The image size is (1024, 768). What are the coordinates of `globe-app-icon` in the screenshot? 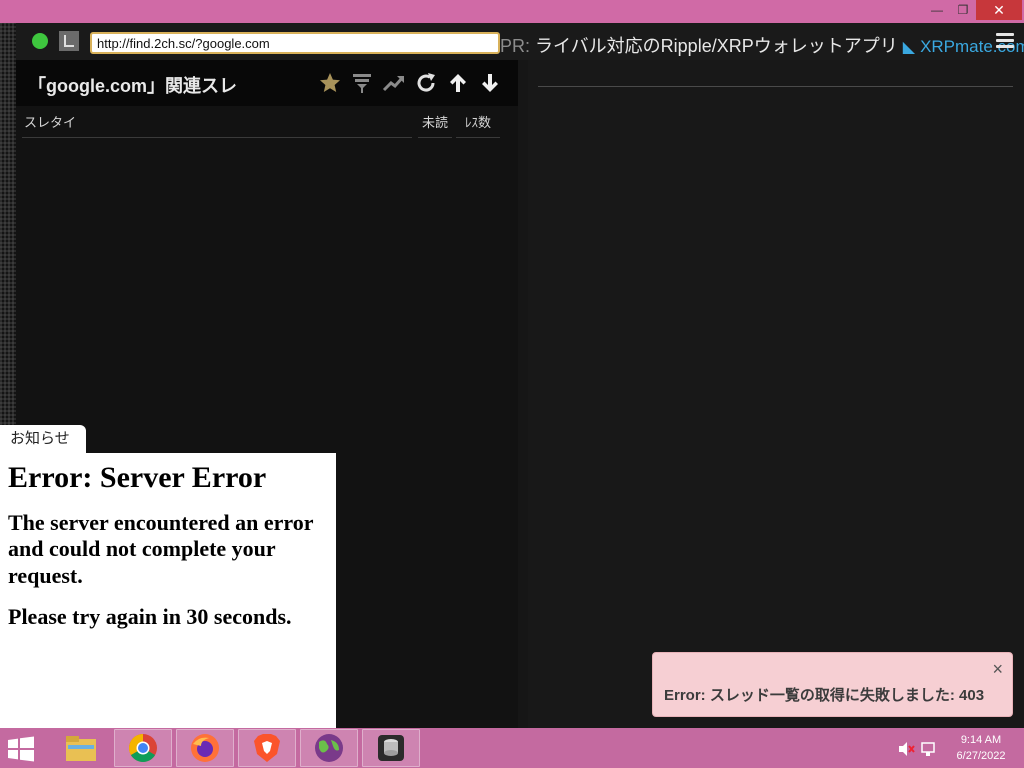 It's located at (329, 748).